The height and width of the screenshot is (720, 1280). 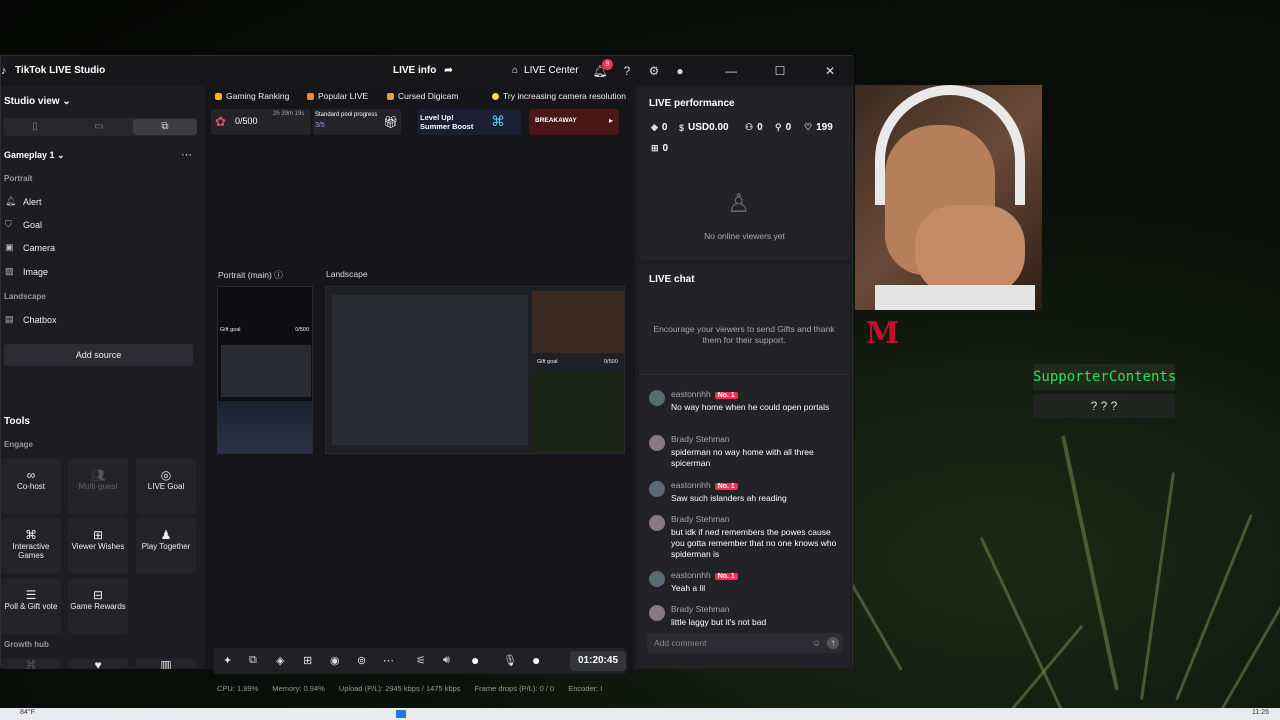 What do you see at coordinates (31, 319) in the screenshot?
I see `source-chatbox: ▤ Chatbox` at bounding box center [31, 319].